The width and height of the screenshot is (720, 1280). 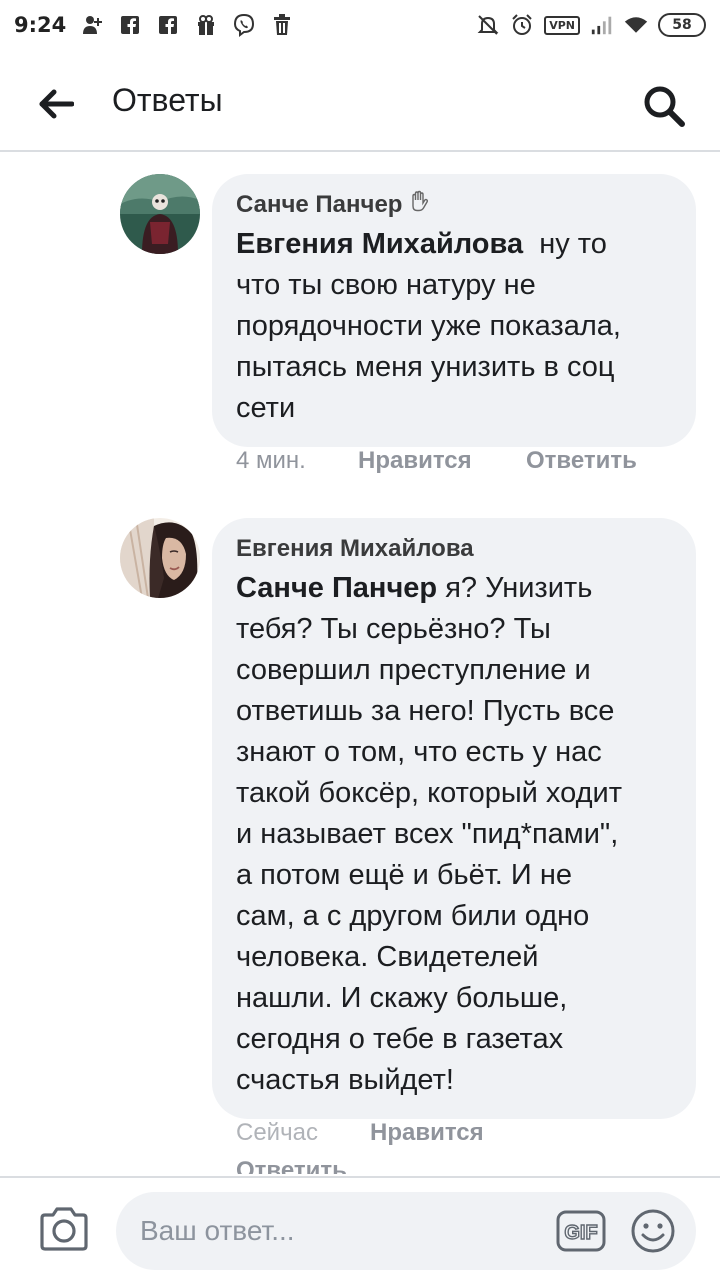 I want to click on comment-line: нашли. И скажу больше,, so click(x=402, y=998).